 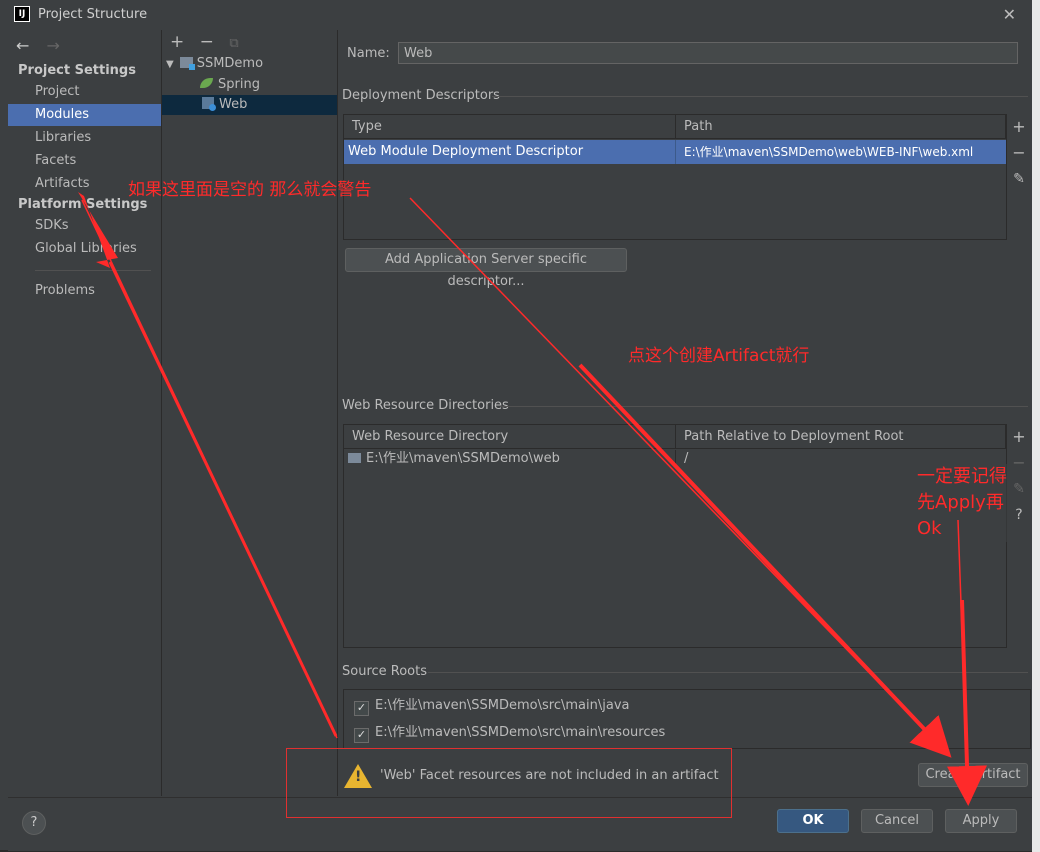 What do you see at coordinates (223, 499) in the screenshot?
I see `arrow-line` at bounding box center [223, 499].